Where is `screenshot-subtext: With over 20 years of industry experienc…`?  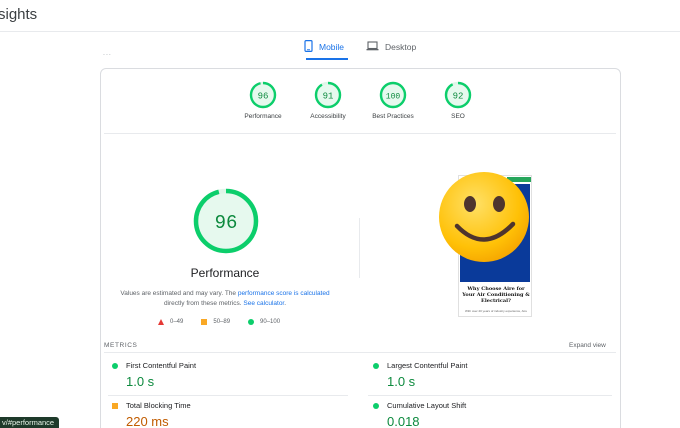 screenshot-subtext: With over 20 years of industry experienc… is located at coordinates (496, 311).